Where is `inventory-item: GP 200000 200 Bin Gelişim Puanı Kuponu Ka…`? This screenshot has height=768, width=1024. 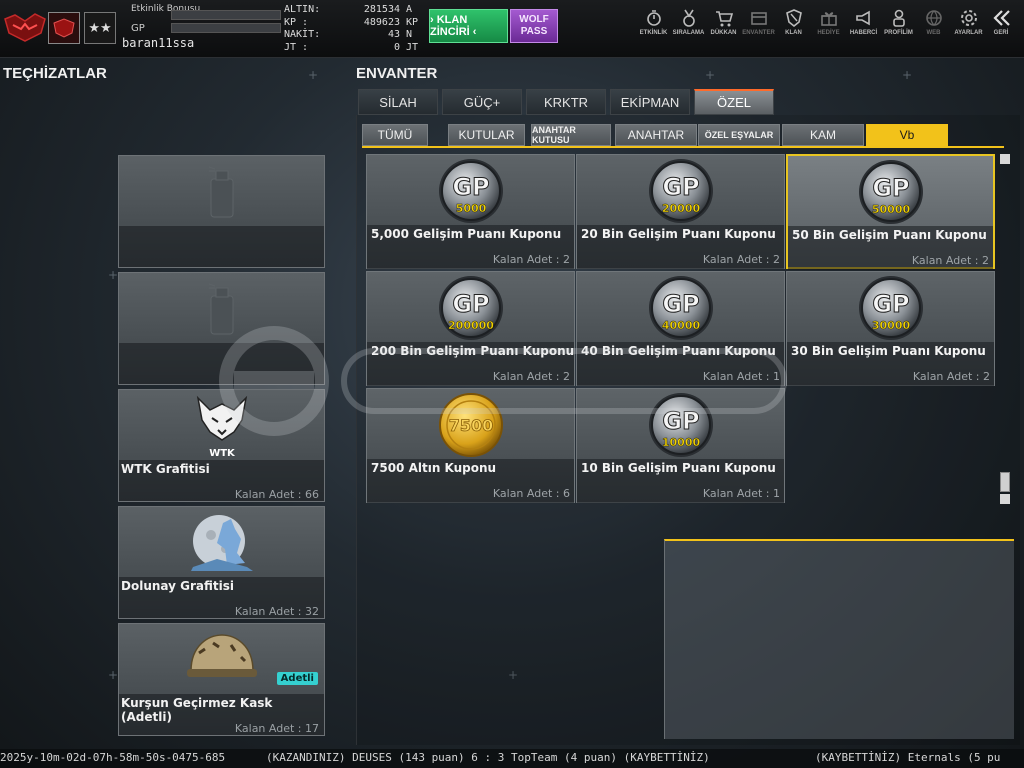
inventory-item: GP 200000 200 Bin Gelişim Puanı Kuponu Ka… is located at coordinates (470, 328).